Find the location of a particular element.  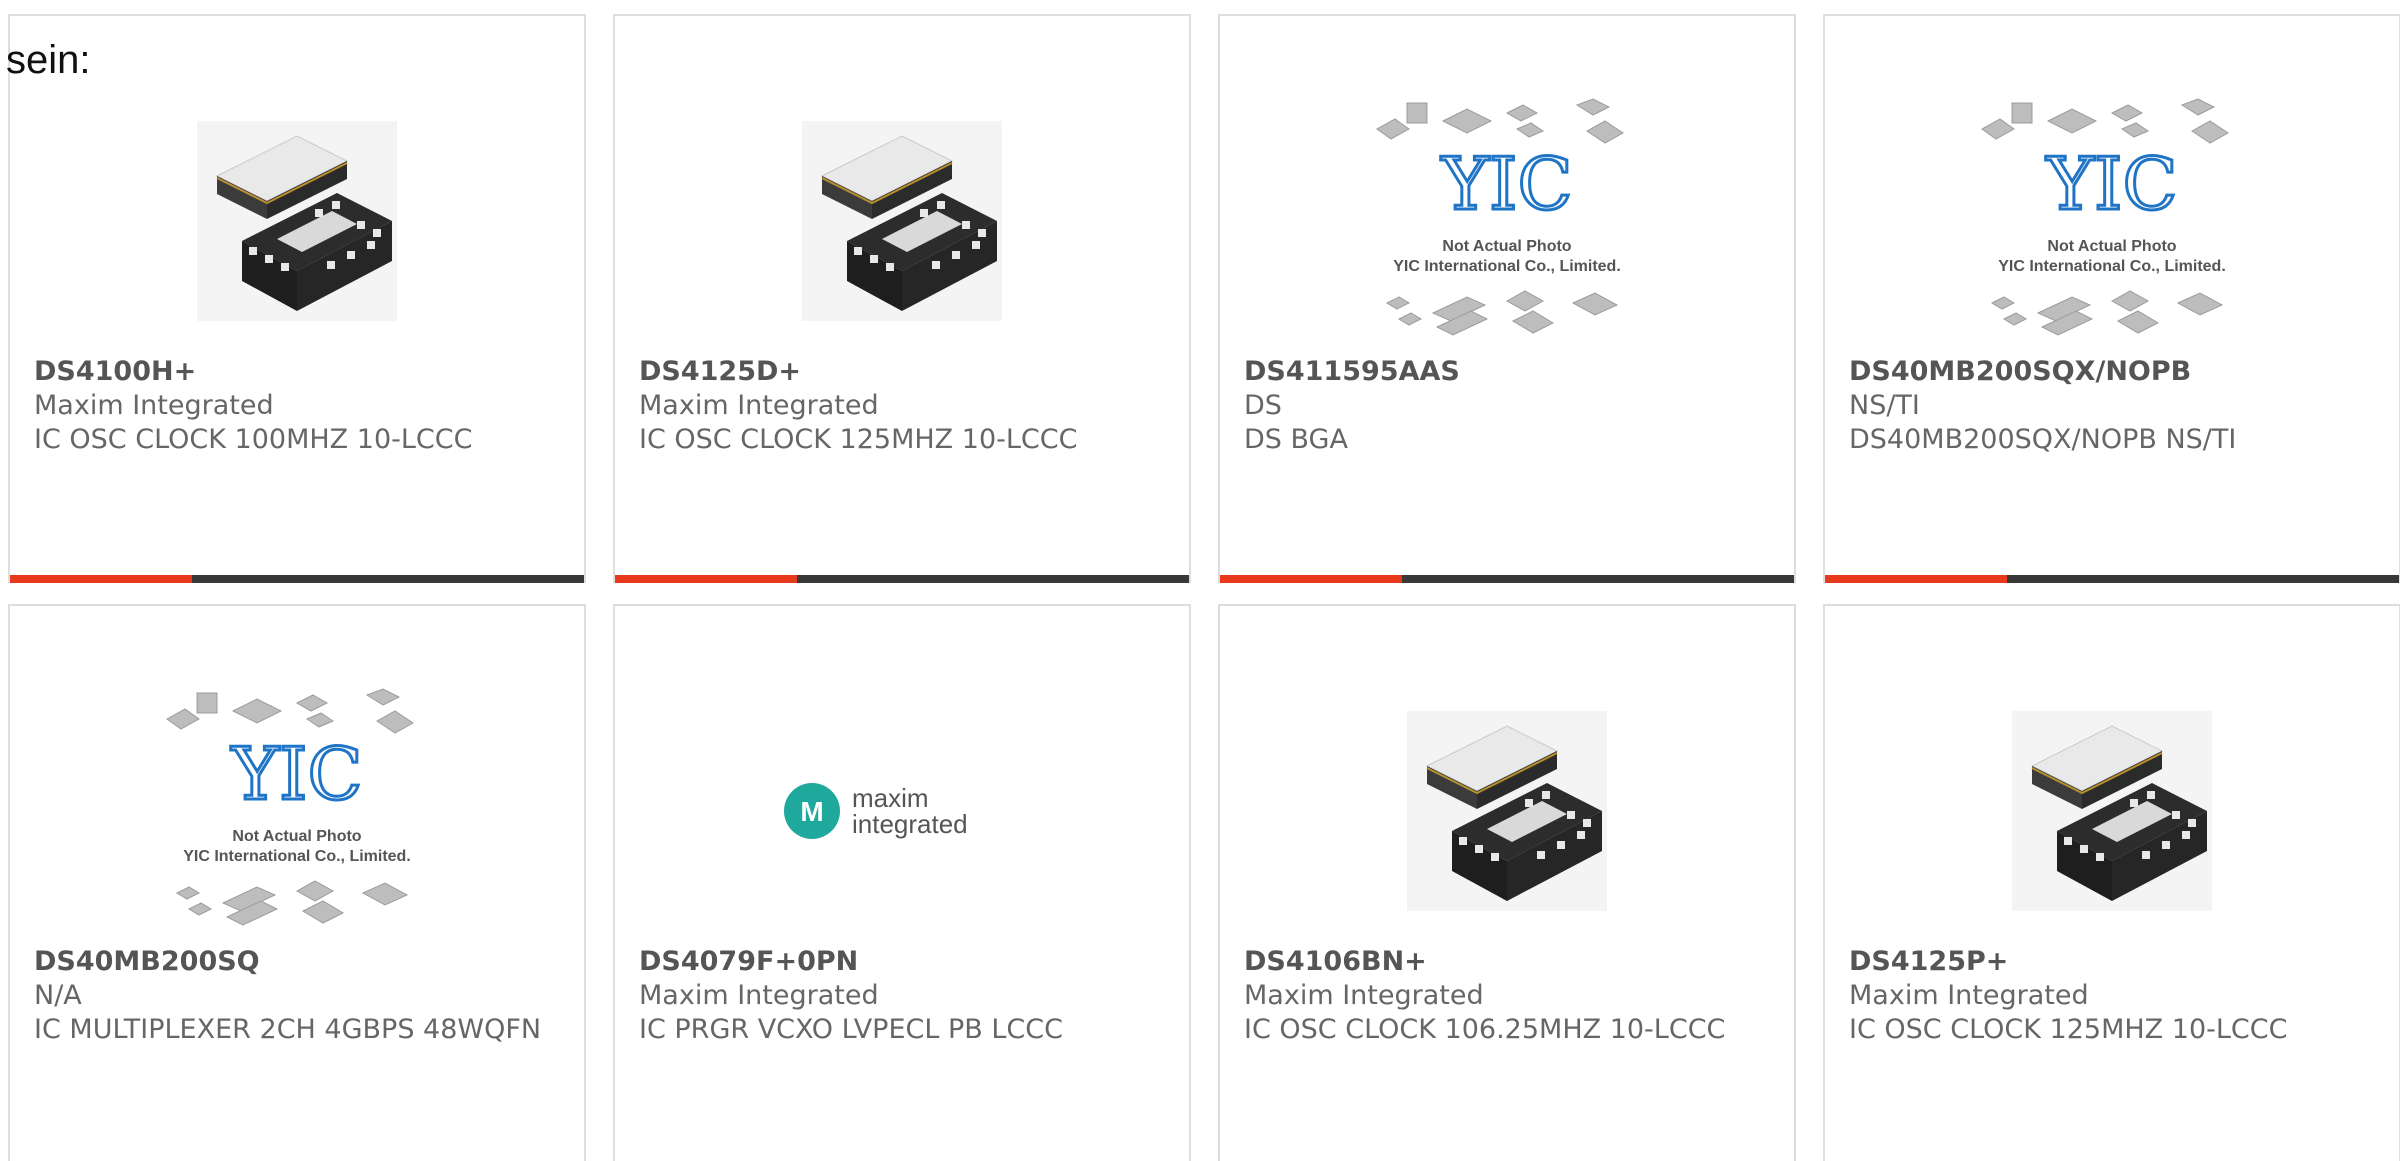

part-number-link: DS40MB200SQ is located at coordinates (297, 962).